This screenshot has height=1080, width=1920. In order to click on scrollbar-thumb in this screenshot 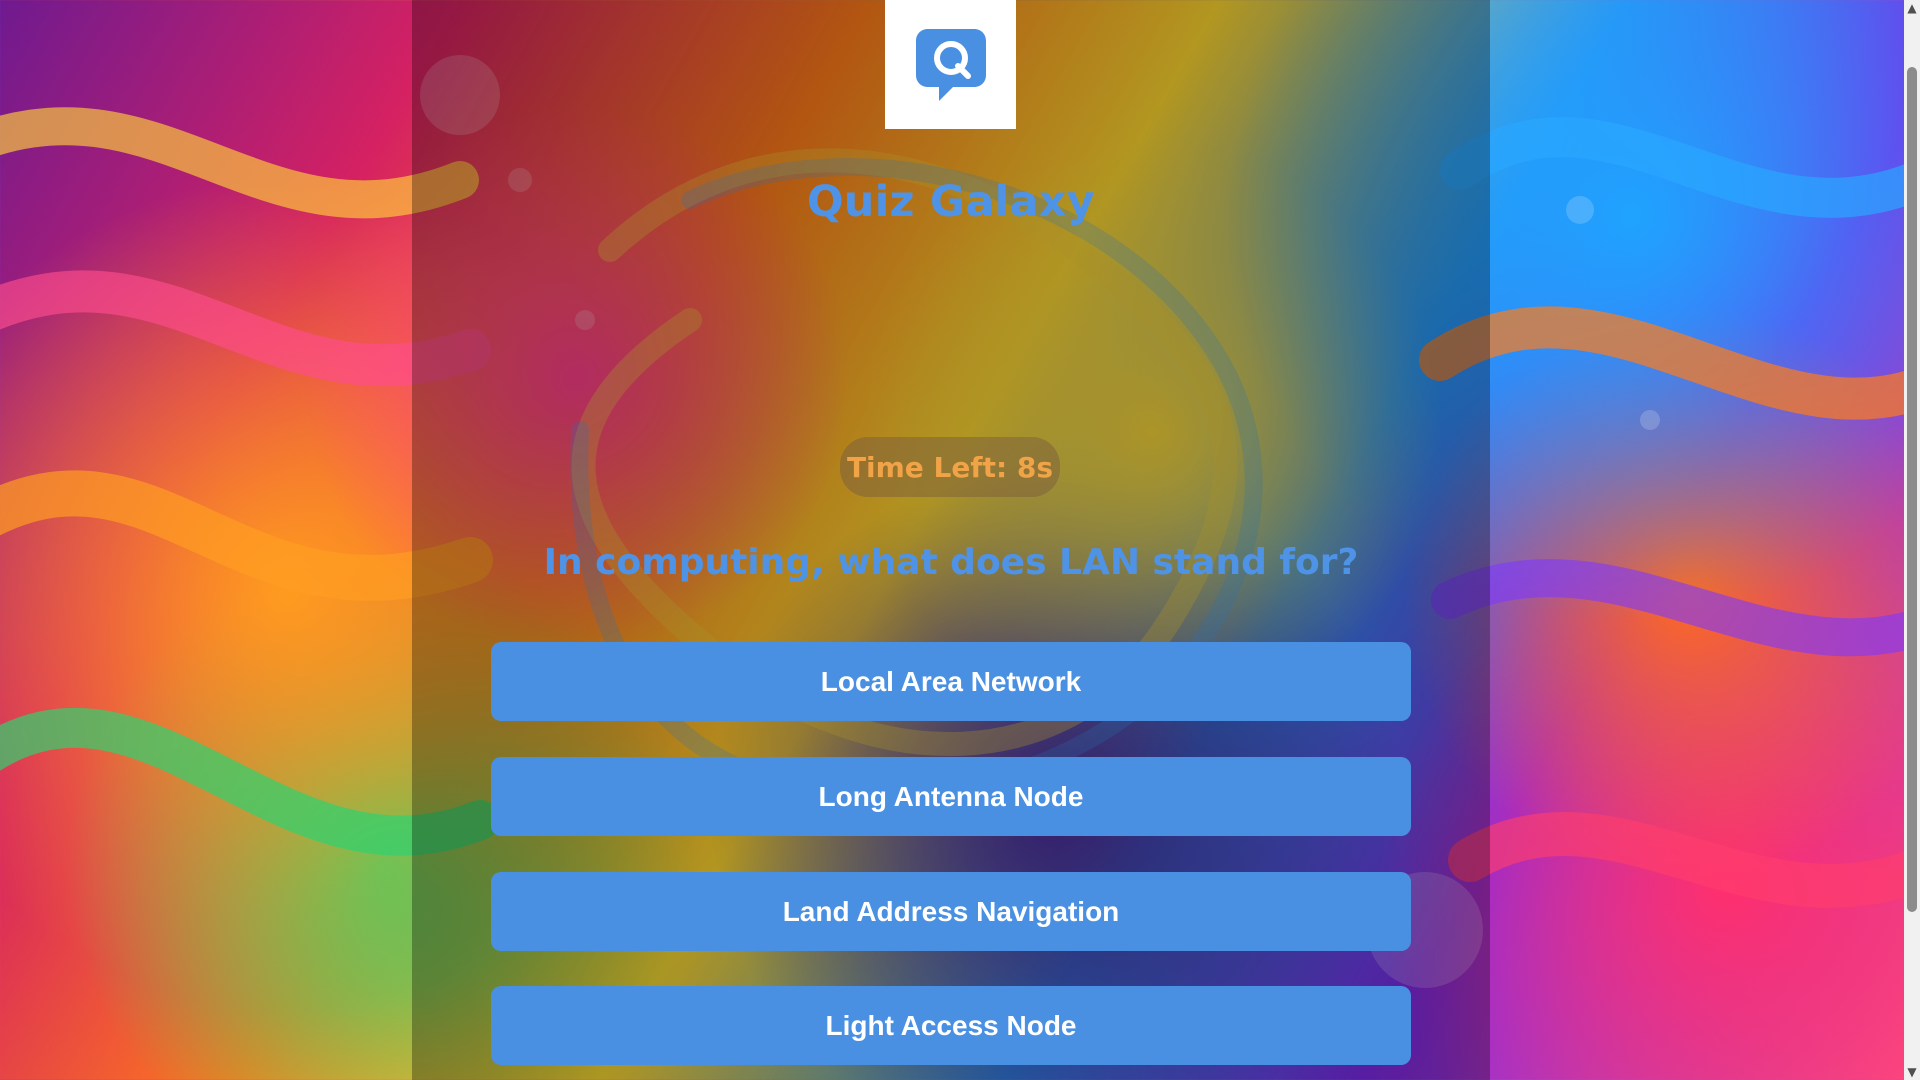, I will do `click(1912, 489)`.